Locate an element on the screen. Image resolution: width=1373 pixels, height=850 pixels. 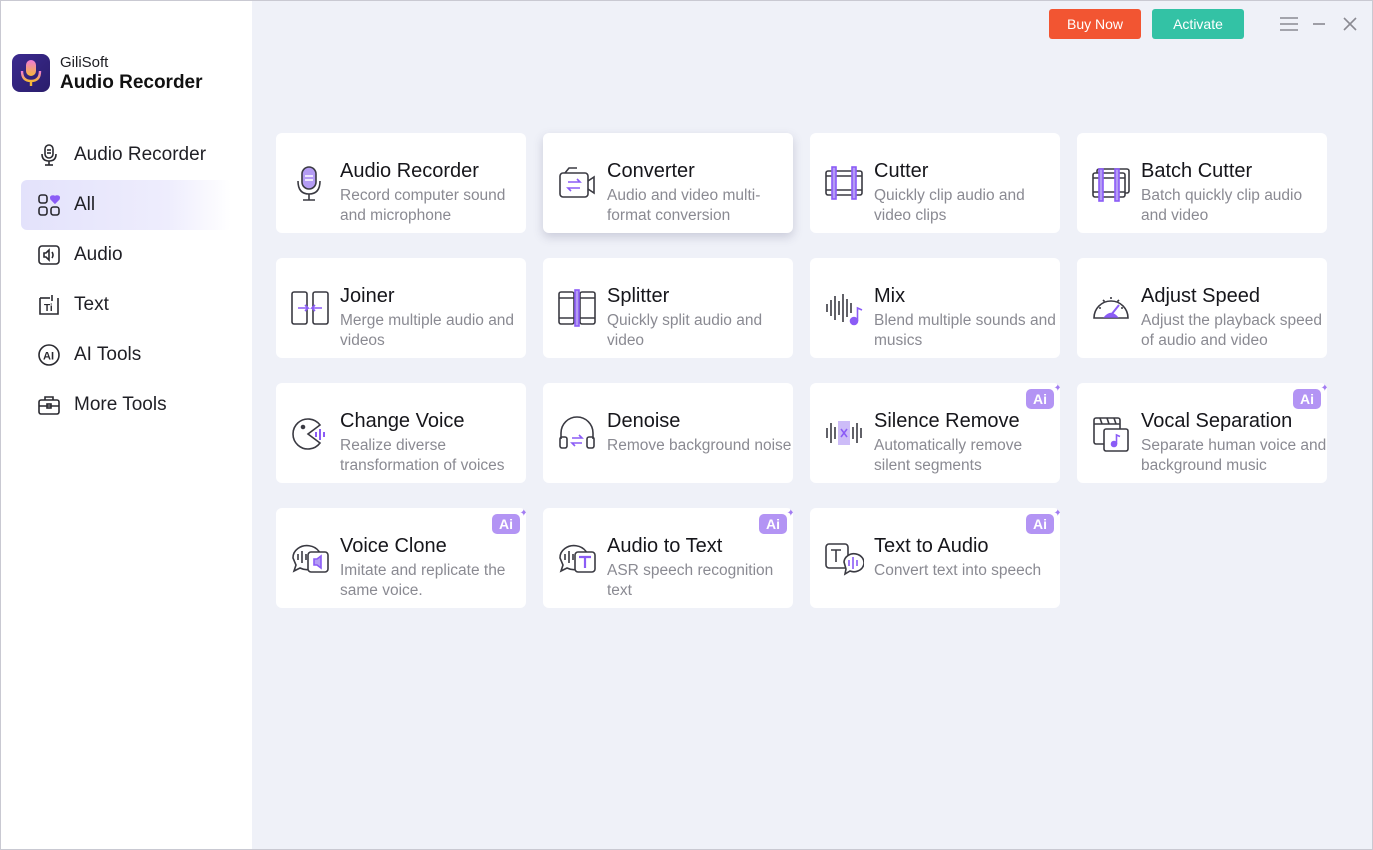
grid-heart-icon is located at coordinates (49, 205).